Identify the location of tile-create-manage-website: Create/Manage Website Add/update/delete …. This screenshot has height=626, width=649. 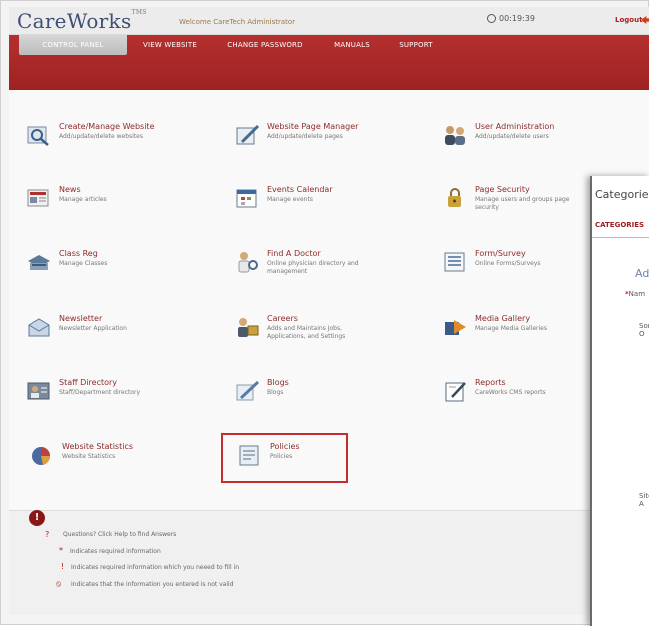
(121, 142).